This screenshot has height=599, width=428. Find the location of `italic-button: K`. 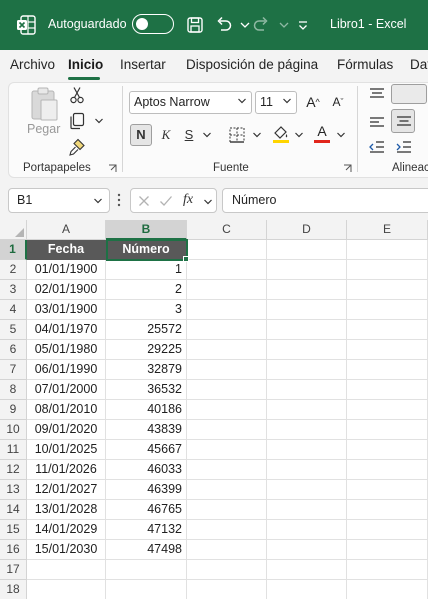

italic-button: K is located at coordinates (166, 135).